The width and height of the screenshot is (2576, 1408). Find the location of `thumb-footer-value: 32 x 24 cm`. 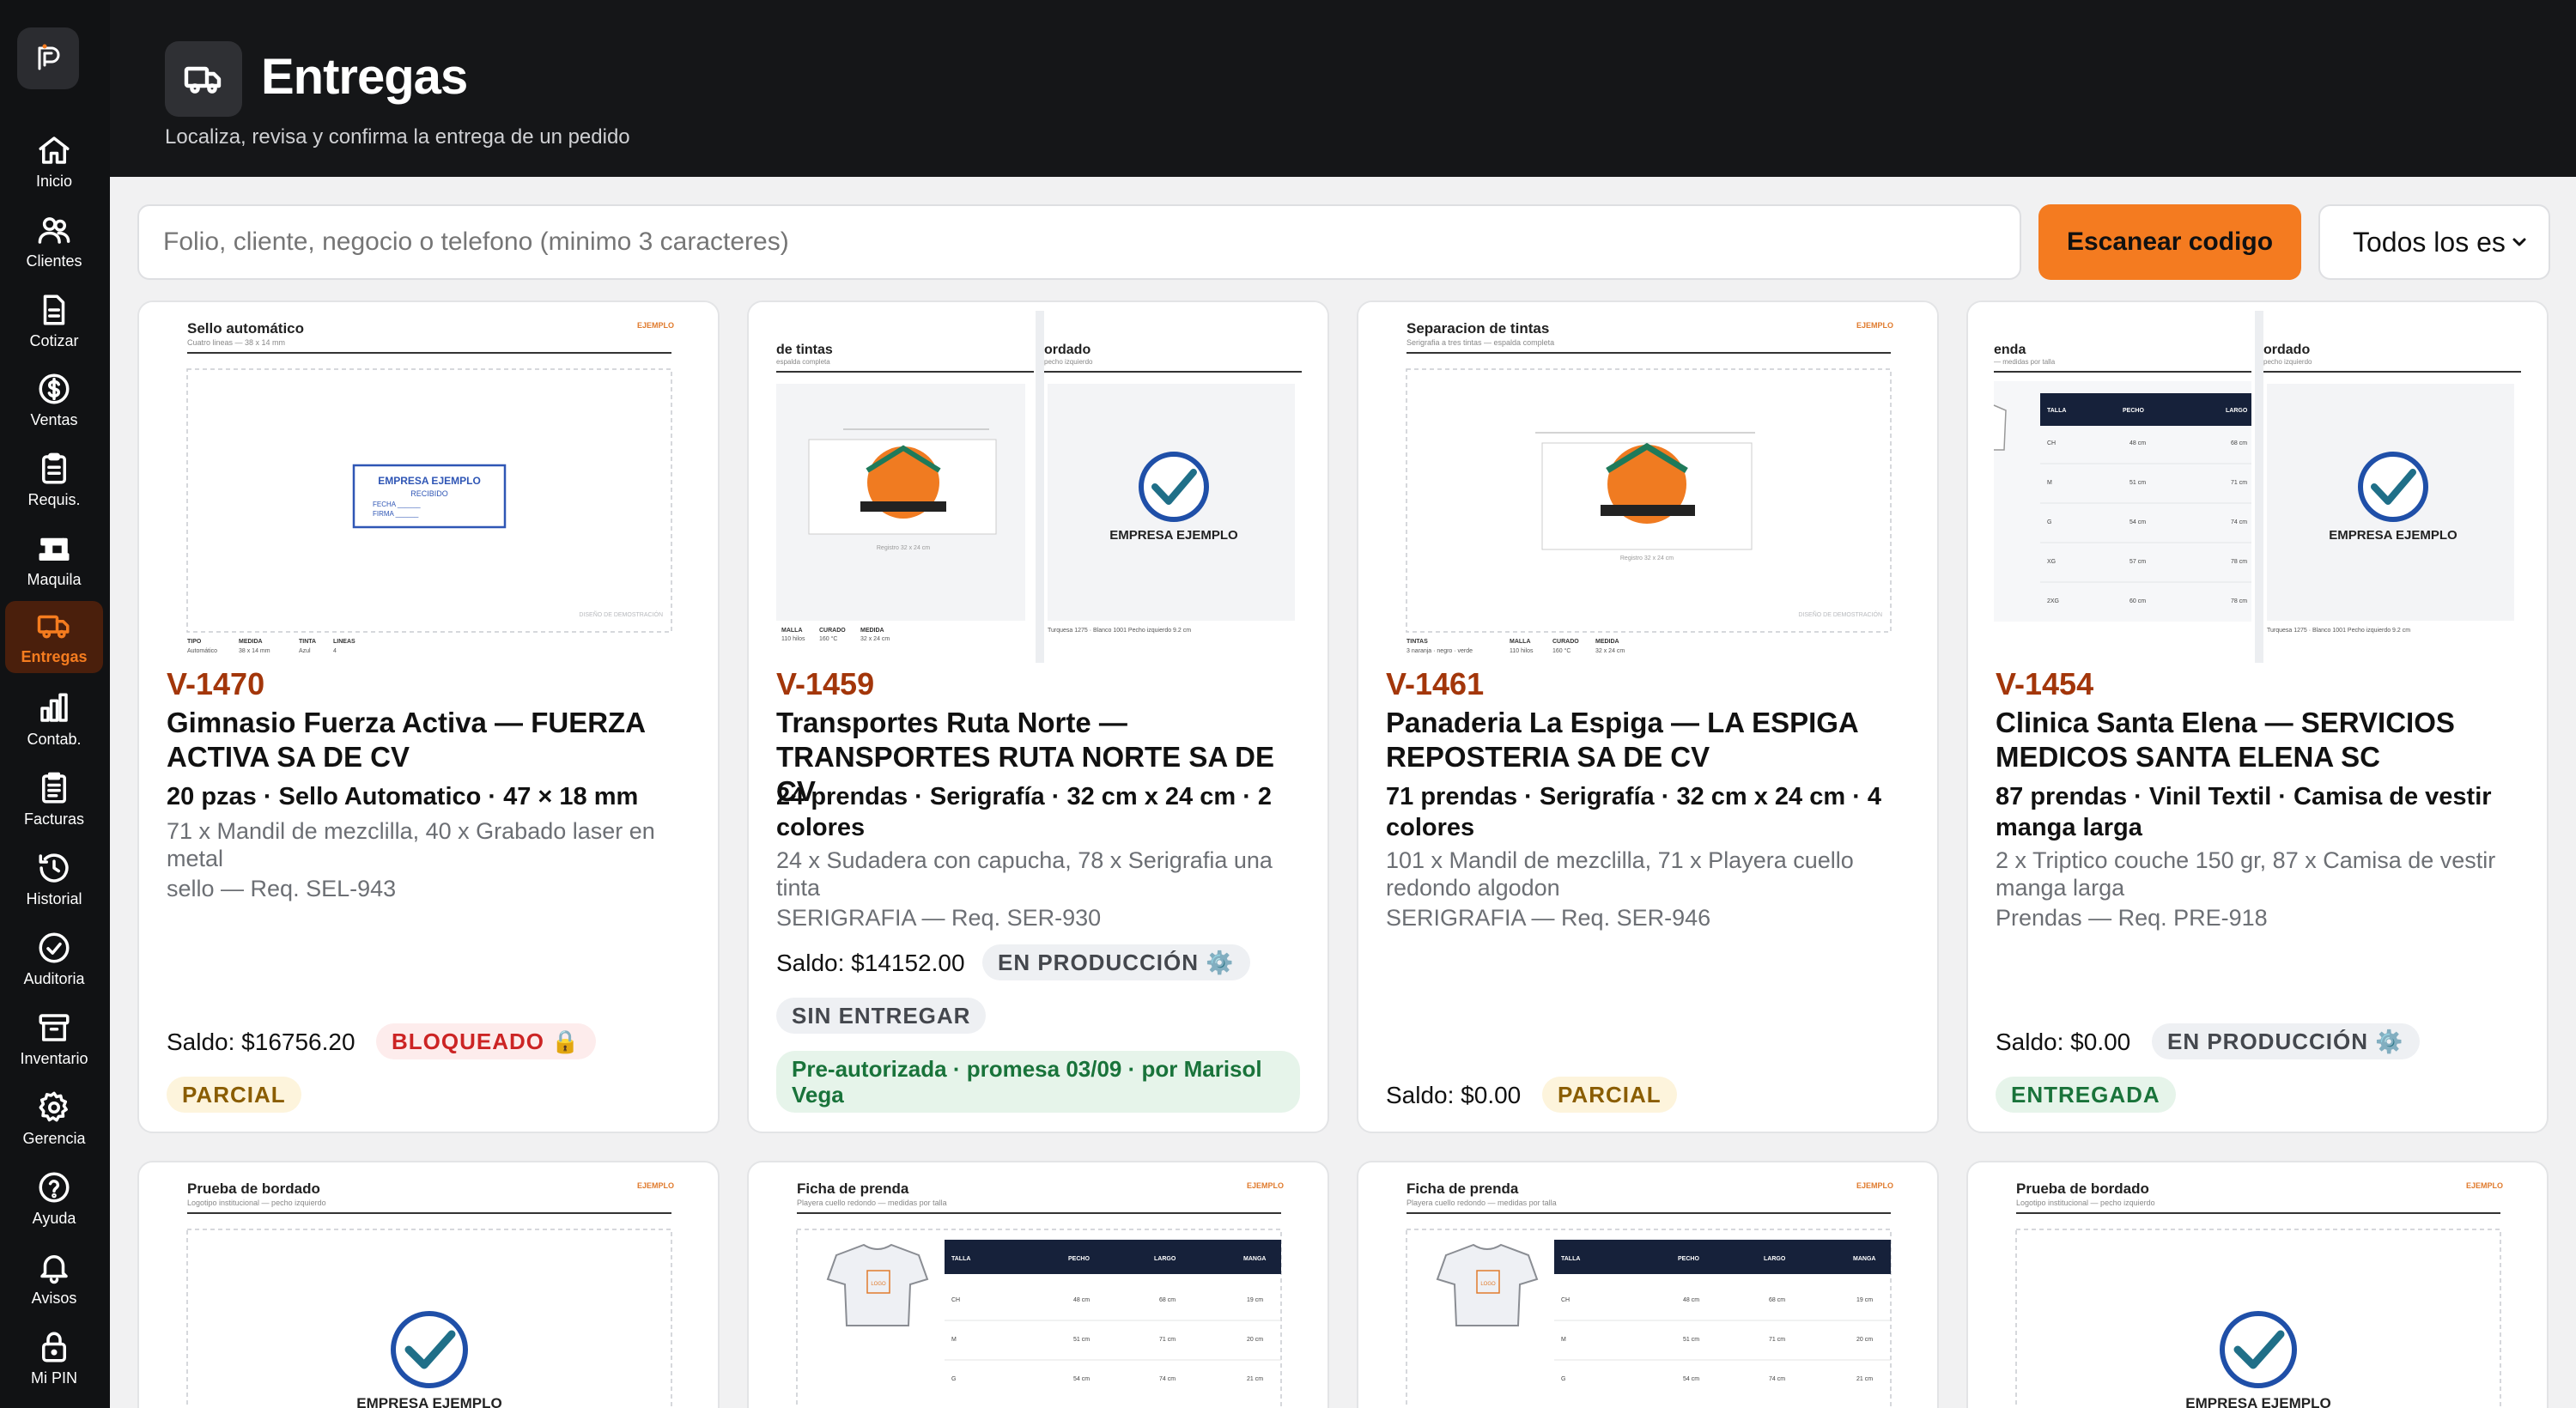

thumb-footer-value: 32 x 24 cm is located at coordinates (875, 639).